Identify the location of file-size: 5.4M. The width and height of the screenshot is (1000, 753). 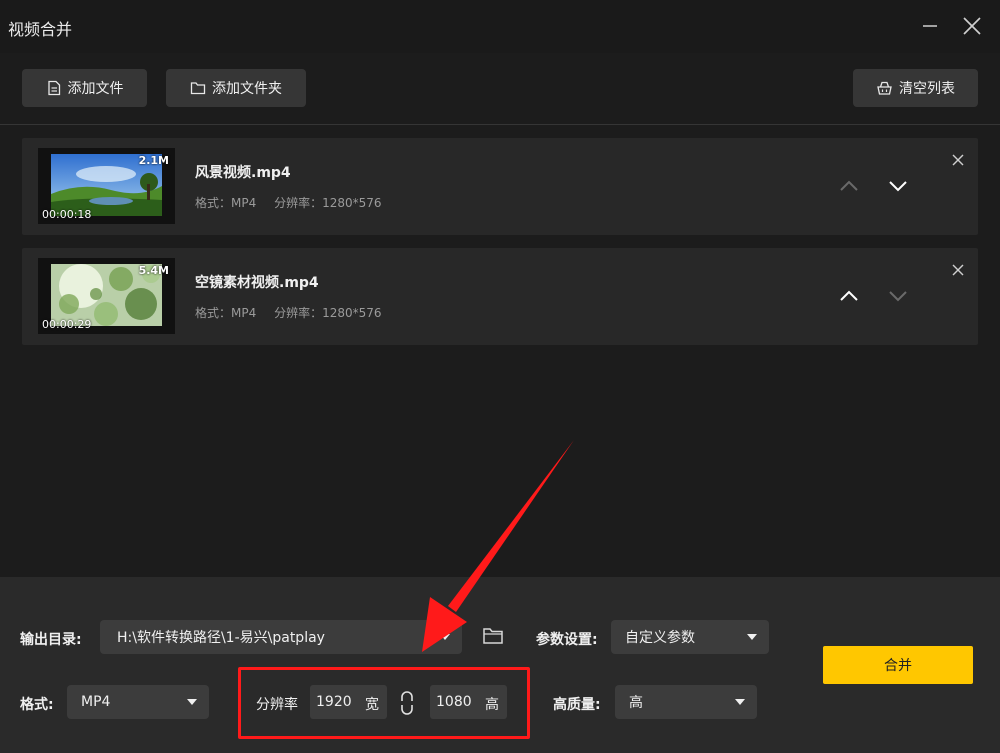
(153, 270).